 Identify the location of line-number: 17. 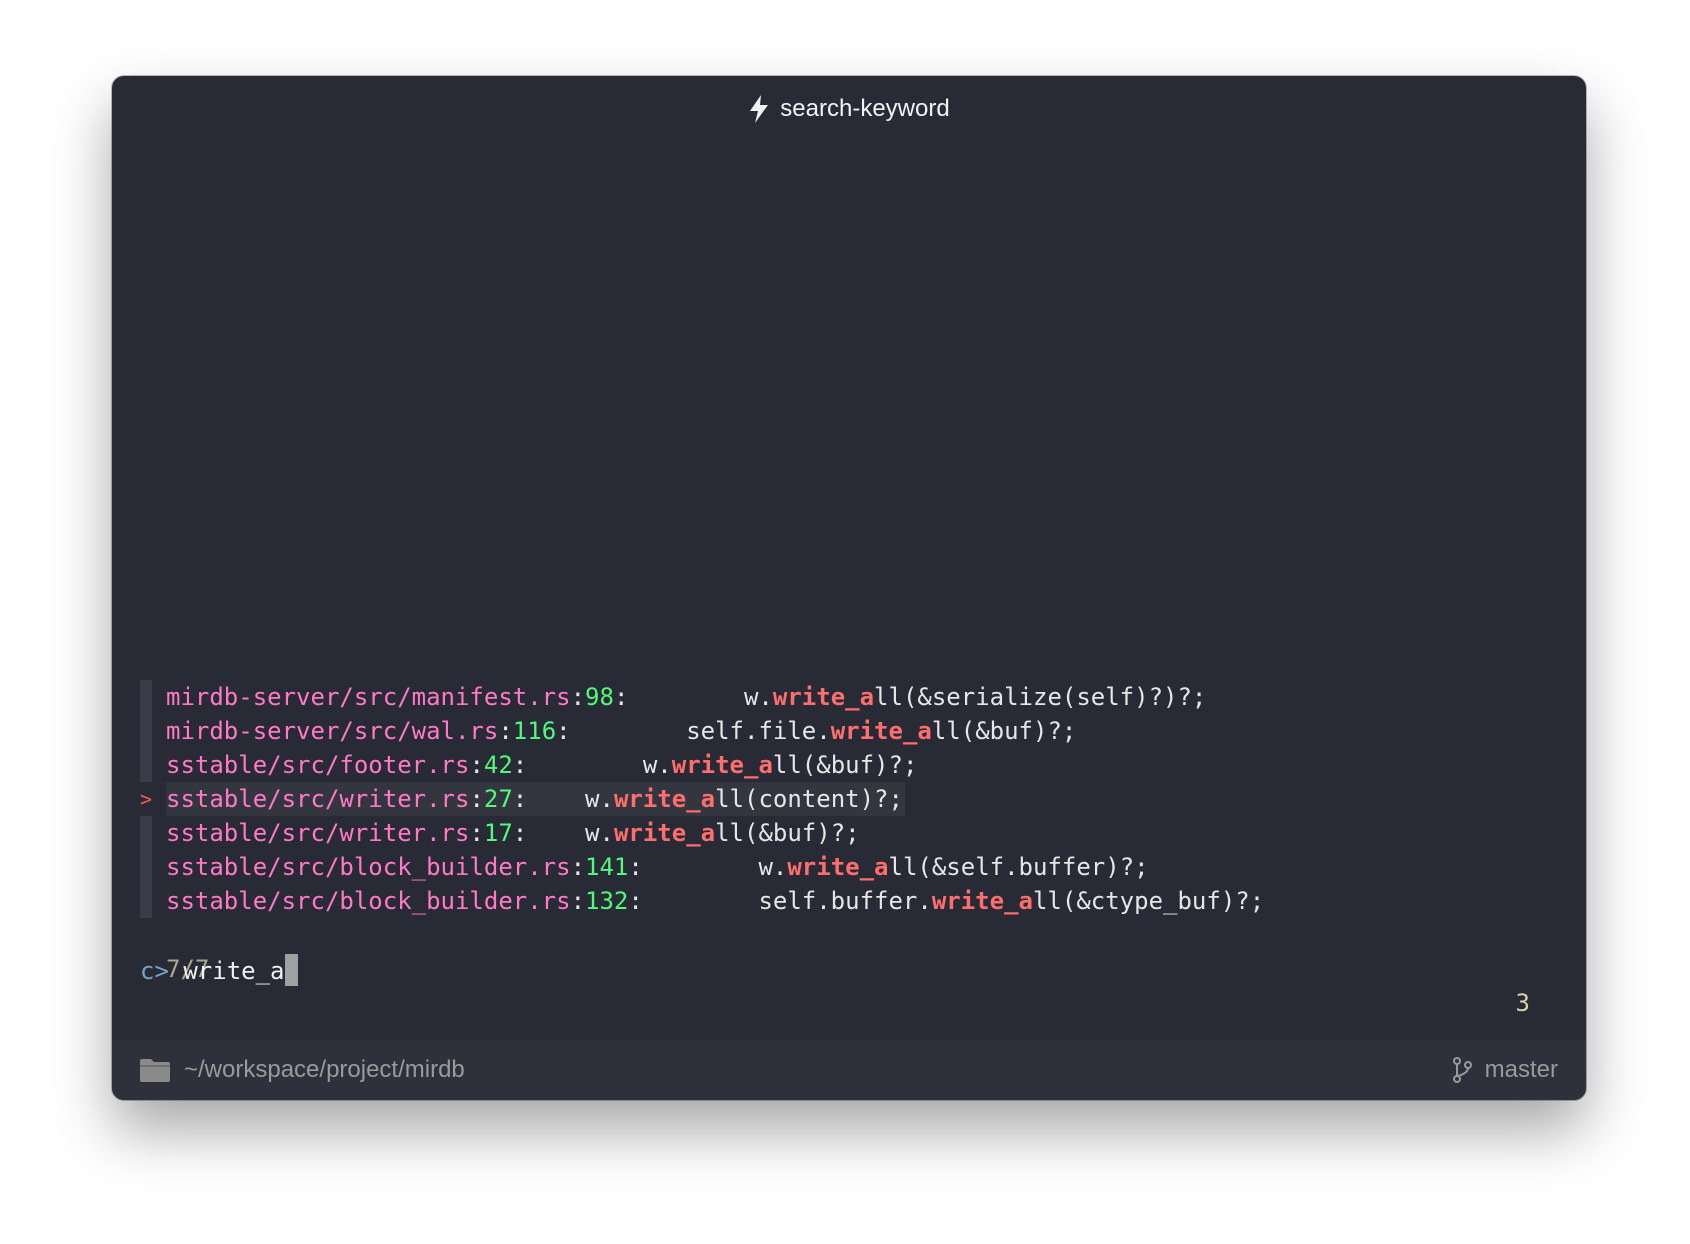
(498, 833).